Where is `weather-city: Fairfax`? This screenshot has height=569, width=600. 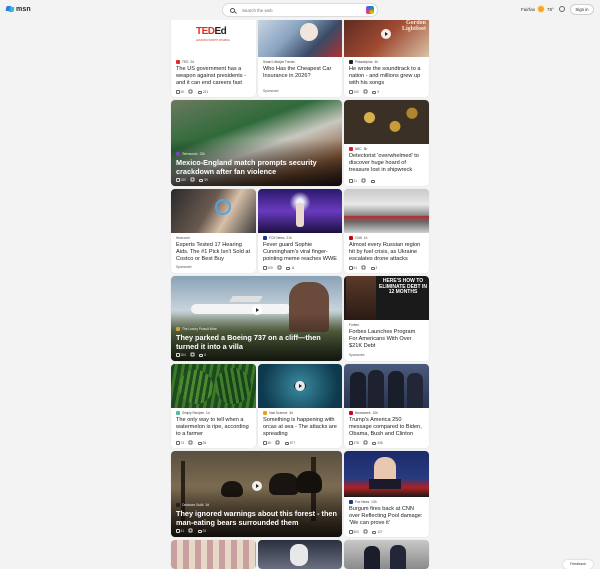
weather-city: Fairfax is located at coordinates (528, 9).